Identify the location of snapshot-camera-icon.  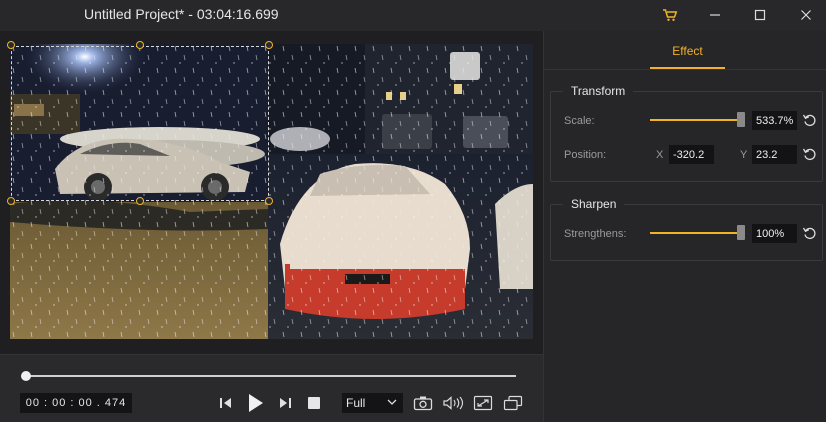
(423, 403).